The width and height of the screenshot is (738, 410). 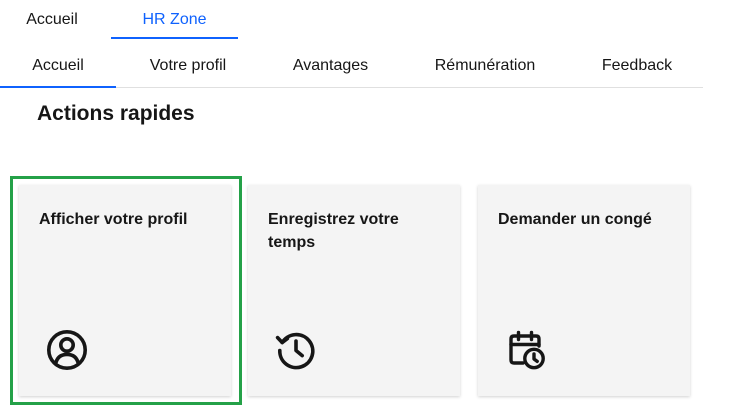 What do you see at coordinates (174, 20) in the screenshot?
I see `tab-hr-zone: HR Zone` at bounding box center [174, 20].